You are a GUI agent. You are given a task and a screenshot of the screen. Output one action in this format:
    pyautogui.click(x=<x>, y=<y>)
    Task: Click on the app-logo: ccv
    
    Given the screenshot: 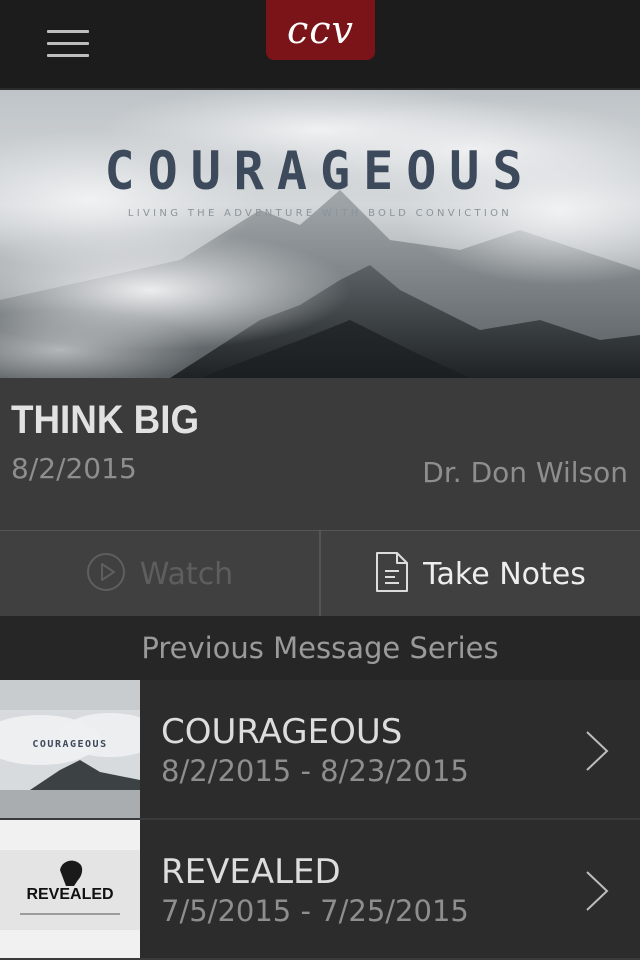 What is the action you would take?
    pyautogui.click(x=320, y=30)
    